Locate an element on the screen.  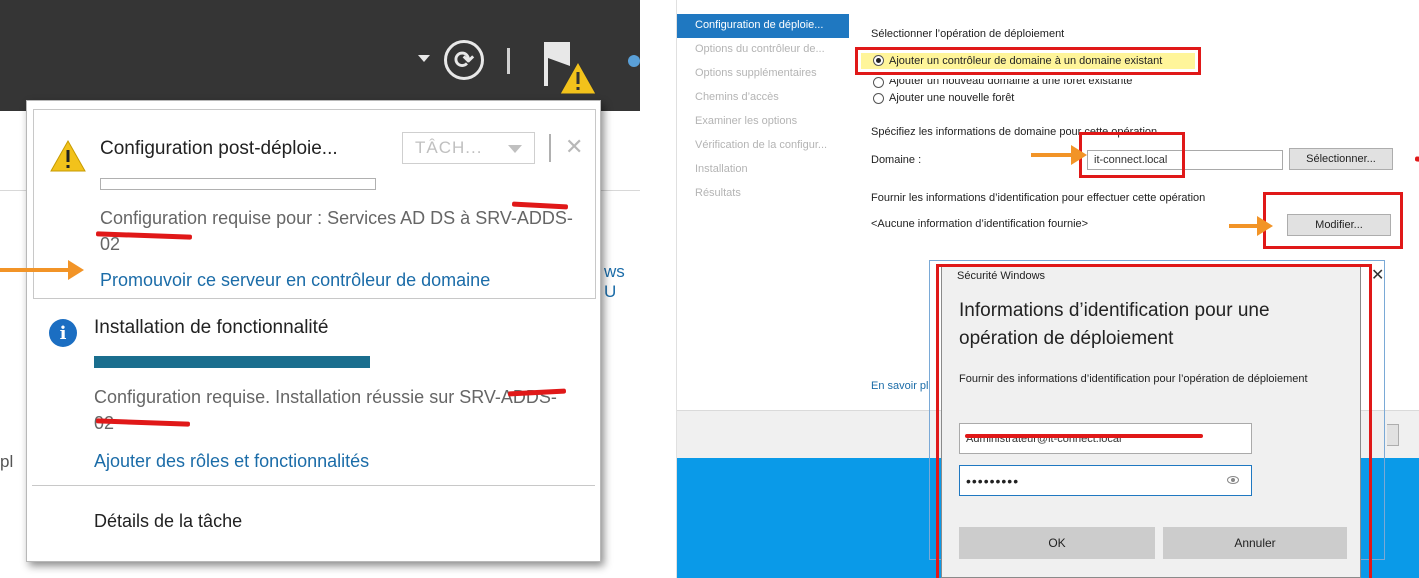
option-new-forest-label: Ajouter une nouvelle forêt is located at coordinates (952, 98).